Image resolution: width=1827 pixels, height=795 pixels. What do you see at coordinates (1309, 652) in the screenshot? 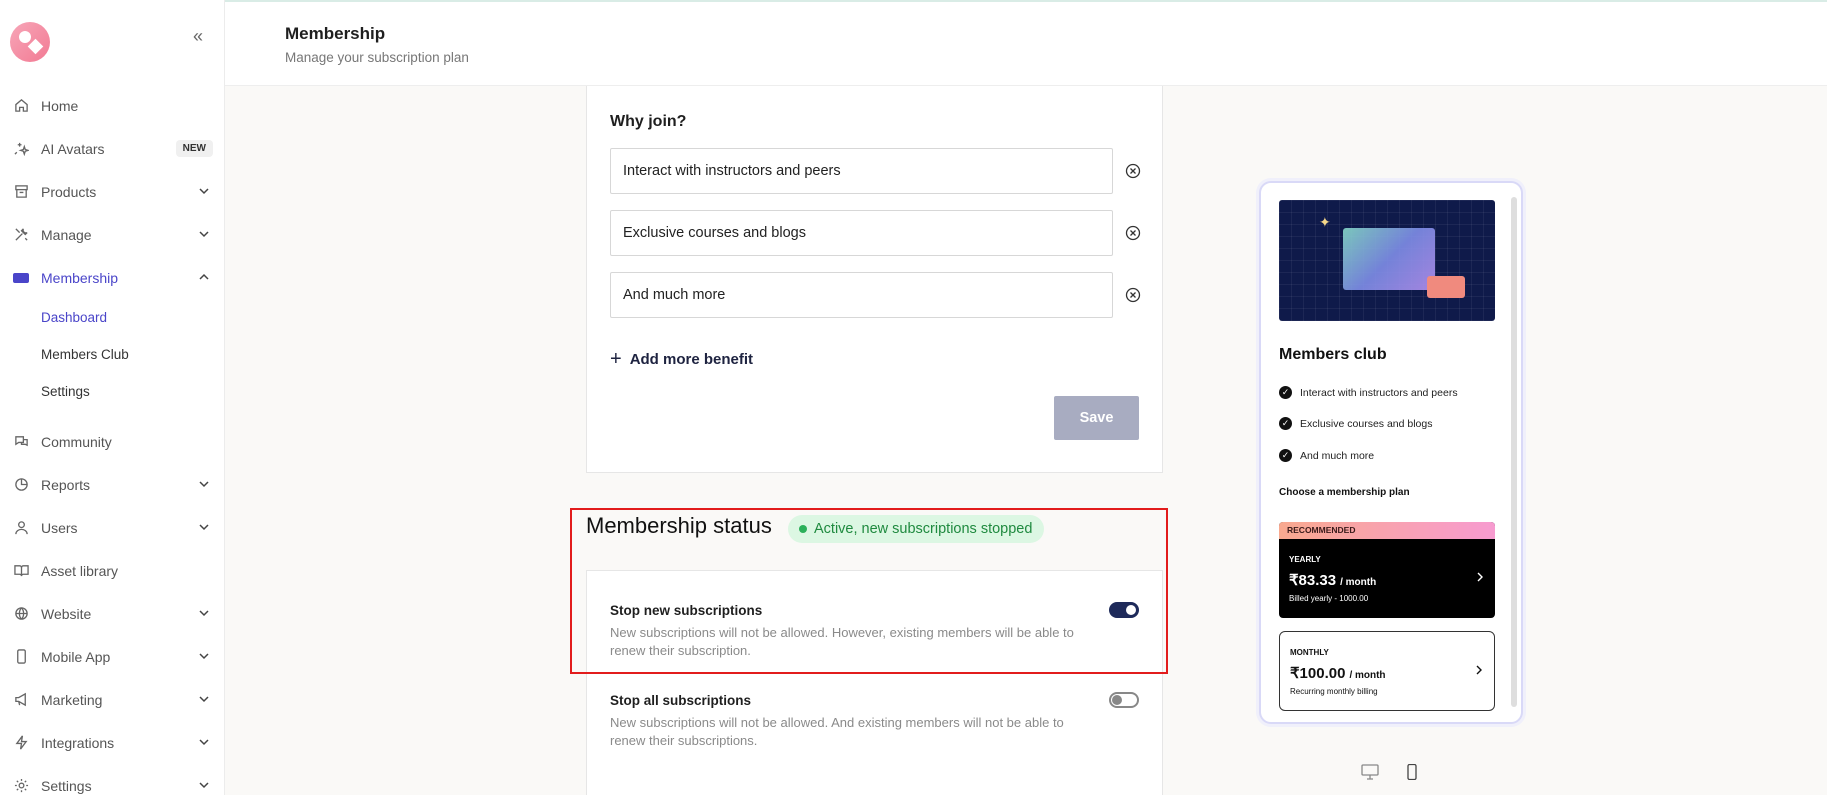
I see `plan-label: MONTHLY` at bounding box center [1309, 652].